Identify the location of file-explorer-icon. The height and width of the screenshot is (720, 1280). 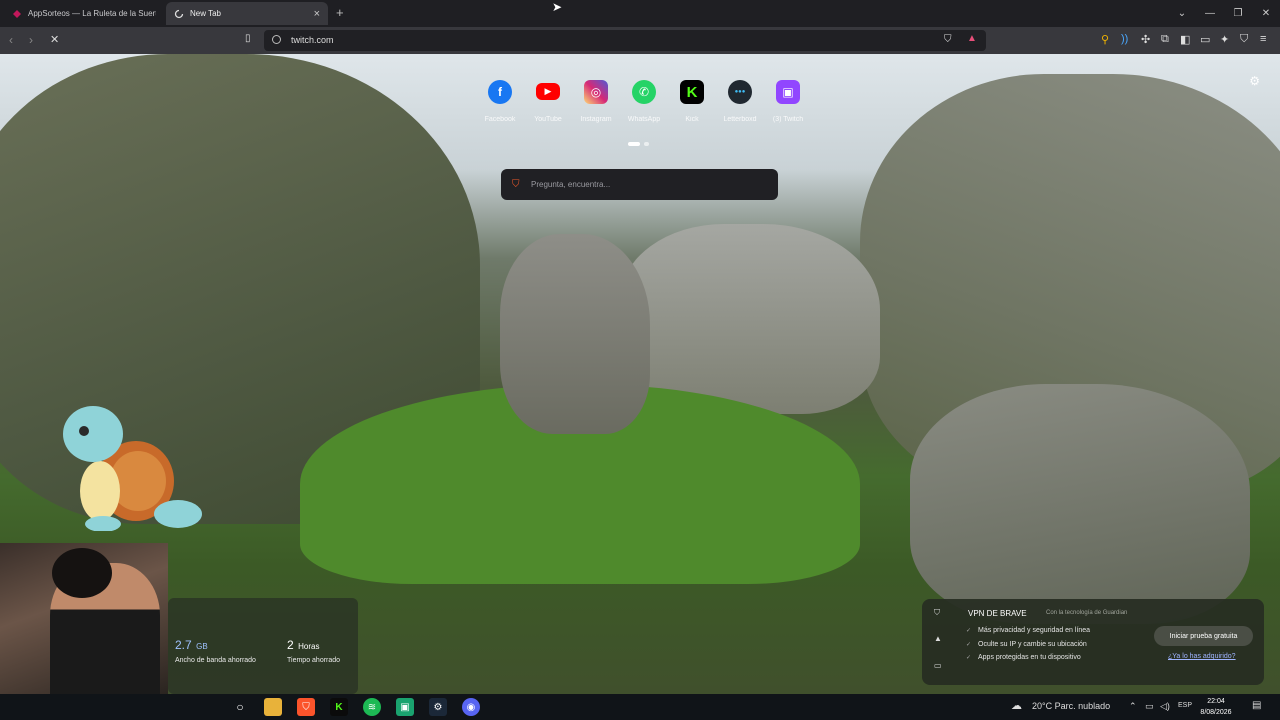
(273, 707).